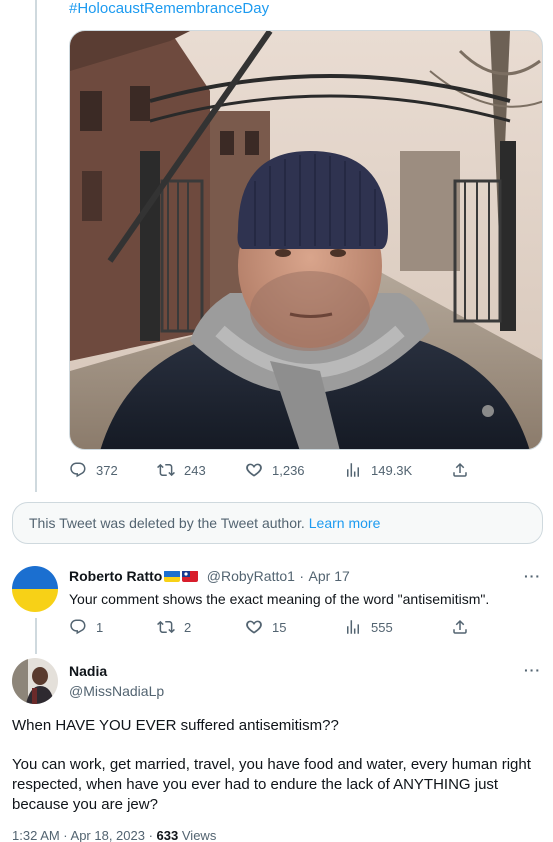  I want to click on reply1-reply-count: 1, so click(100, 627).